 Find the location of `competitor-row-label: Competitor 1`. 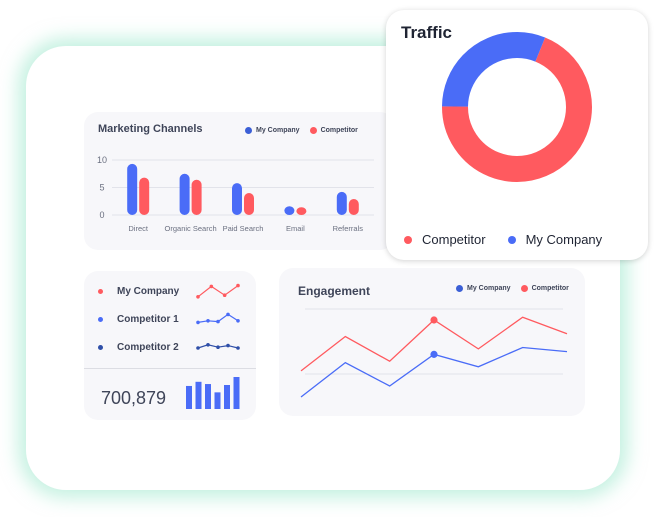

competitor-row-label: Competitor 1 is located at coordinates (148, 319).